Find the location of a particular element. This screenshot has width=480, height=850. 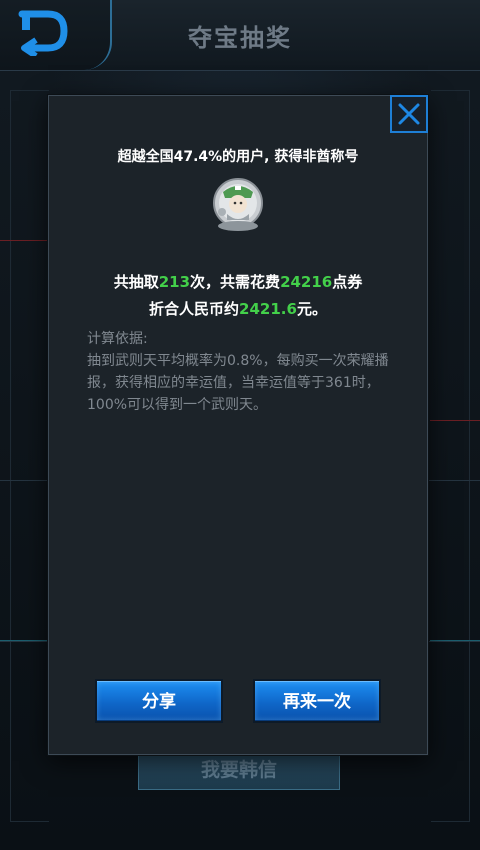

title-badge-avatar is located at coordinates (238, 205).